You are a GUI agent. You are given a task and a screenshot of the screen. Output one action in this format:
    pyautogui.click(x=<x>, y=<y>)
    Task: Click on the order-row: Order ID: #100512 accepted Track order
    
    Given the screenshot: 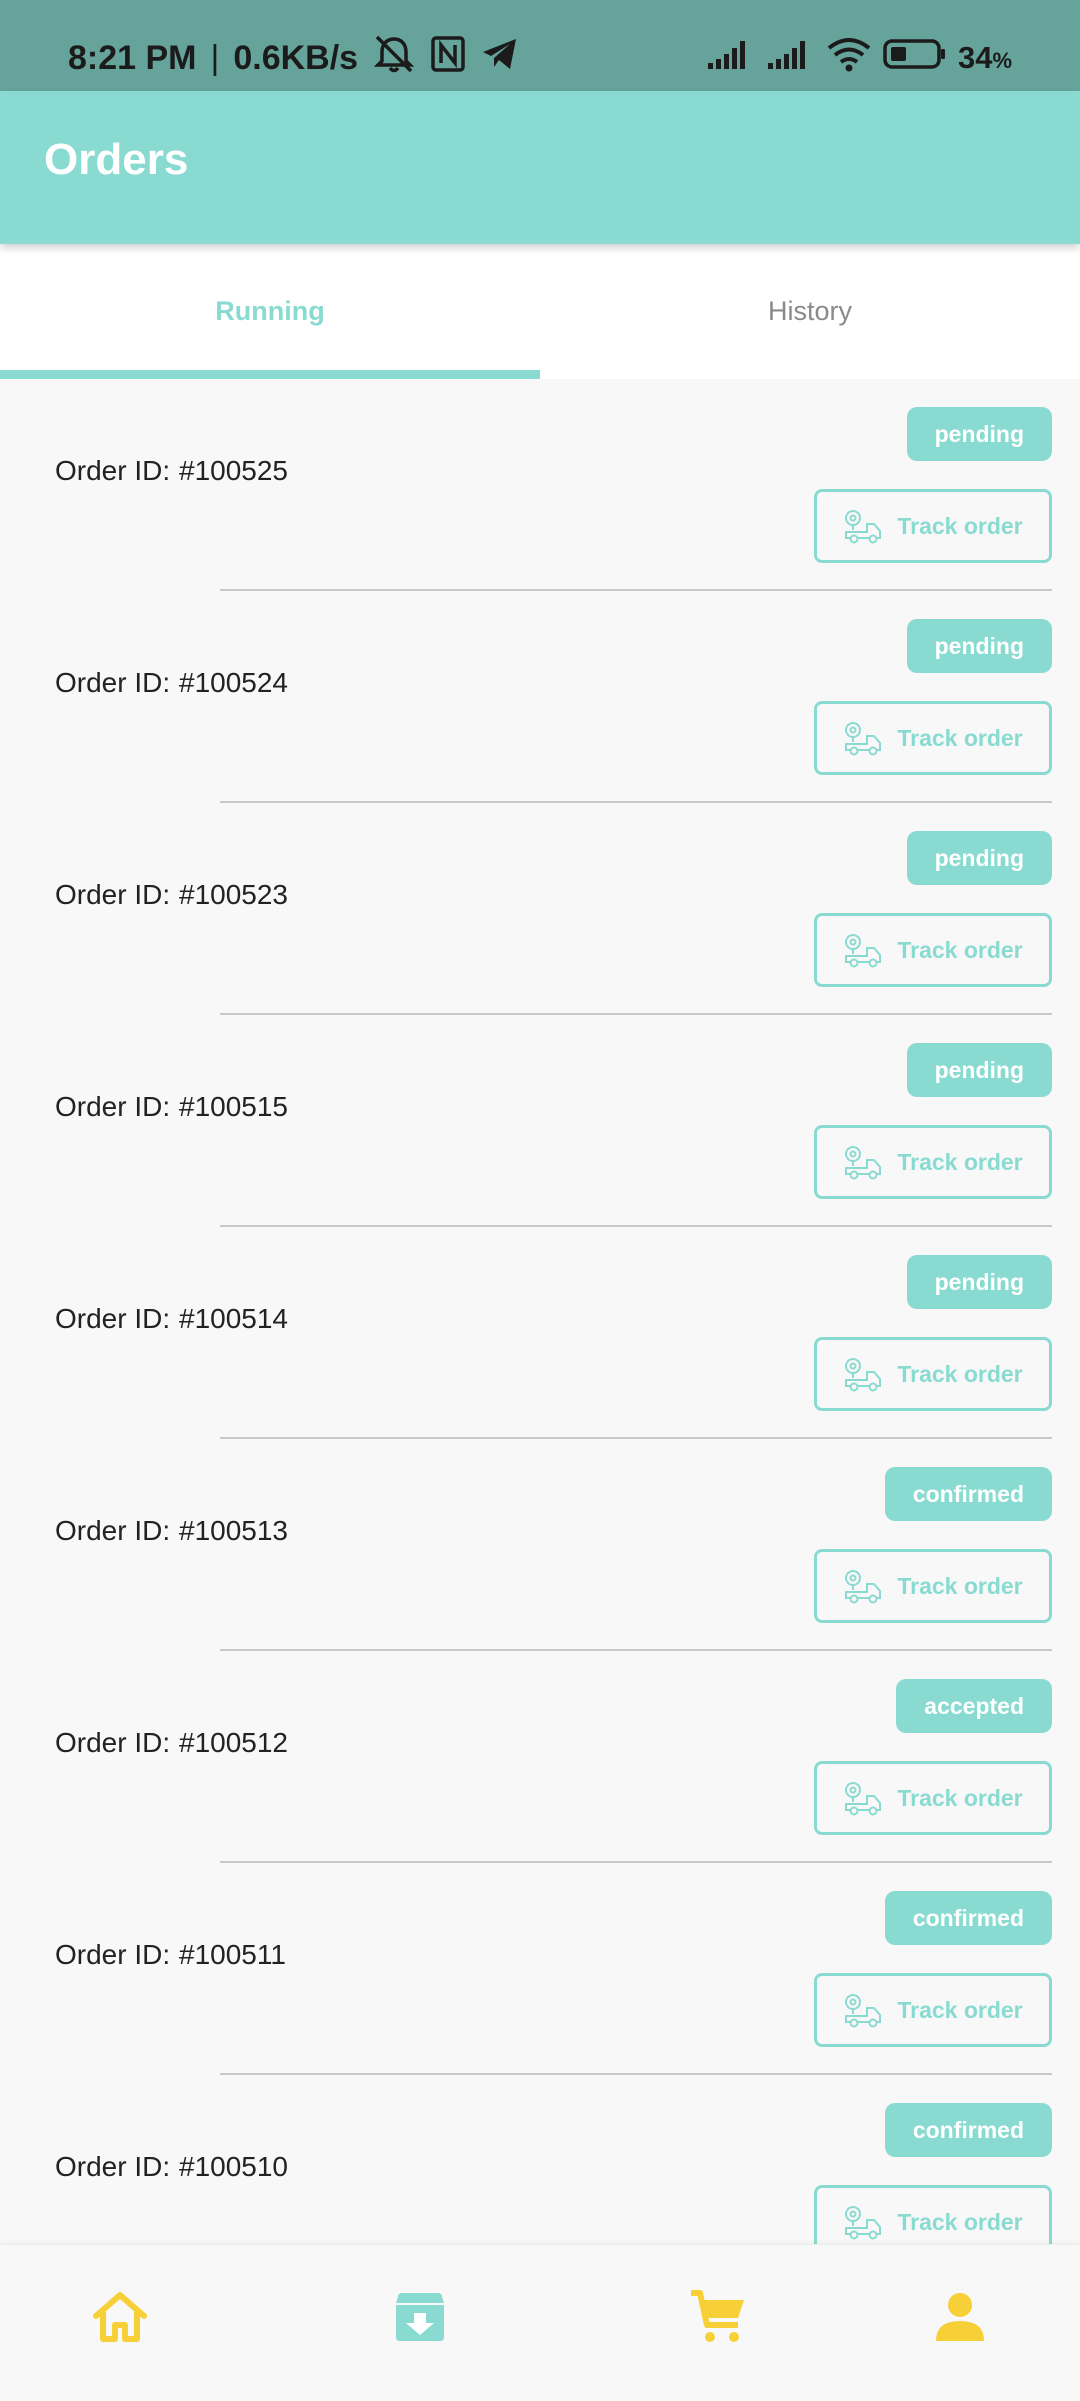 What is the action you would take?
    pyautogui.click(x=540, y=1757)
    